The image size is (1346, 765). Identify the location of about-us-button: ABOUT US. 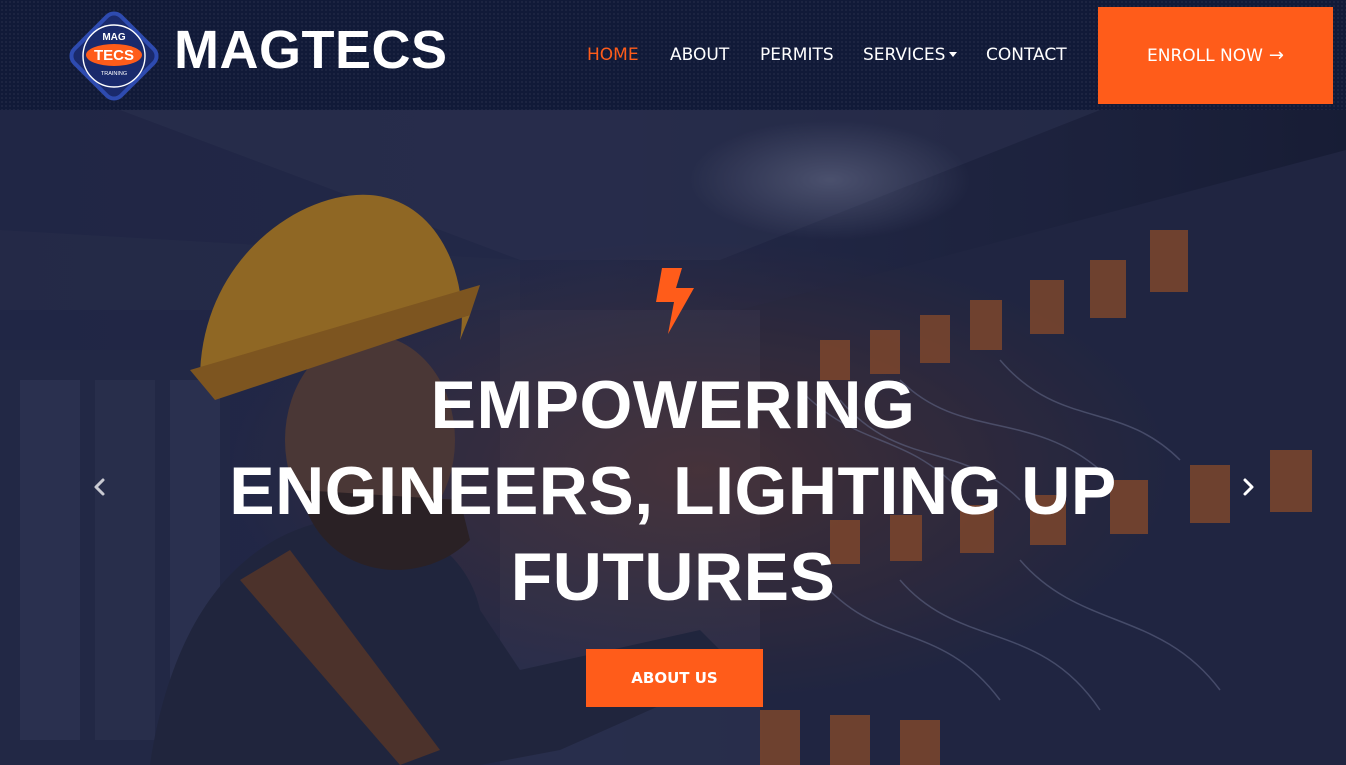
(674, 678).